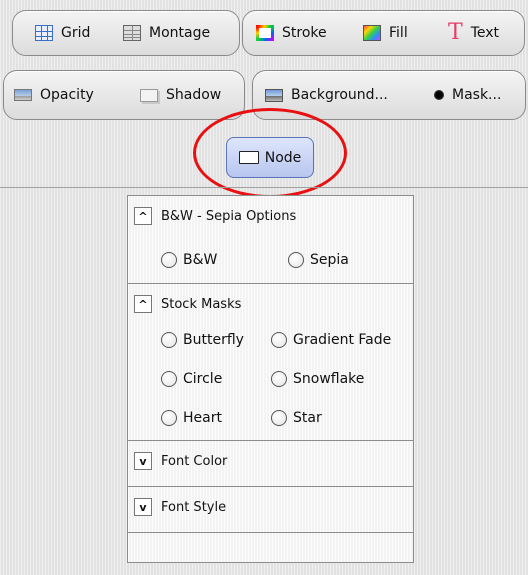 Image resolution: width=528 pixels, height=575 pixels. What do you see at coordinates (439, 95) in the screenshot?
I see `mask-icon` at bounding box center [439, 95].